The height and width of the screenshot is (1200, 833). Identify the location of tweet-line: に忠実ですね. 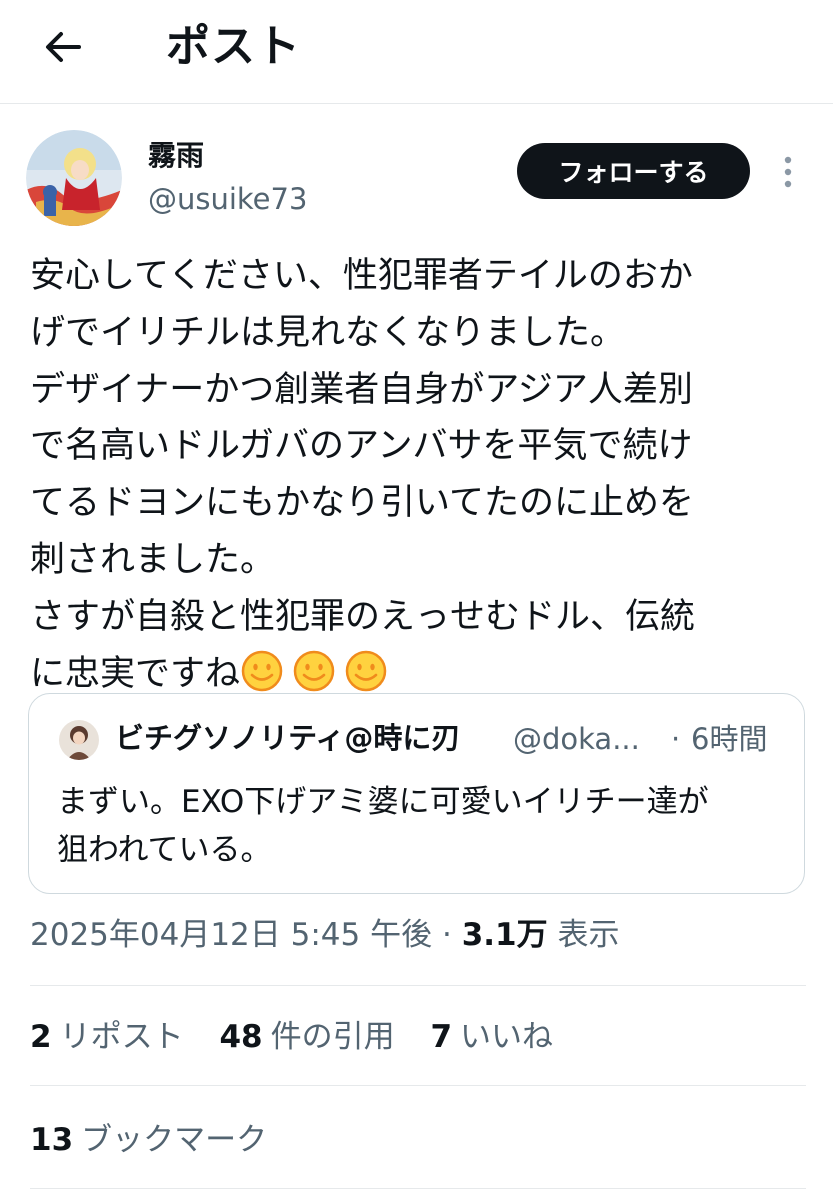
(135, 673).